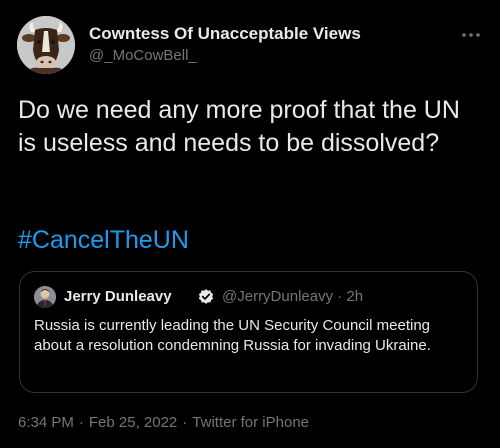  I want to click on author-avatar, so click(46, 45).